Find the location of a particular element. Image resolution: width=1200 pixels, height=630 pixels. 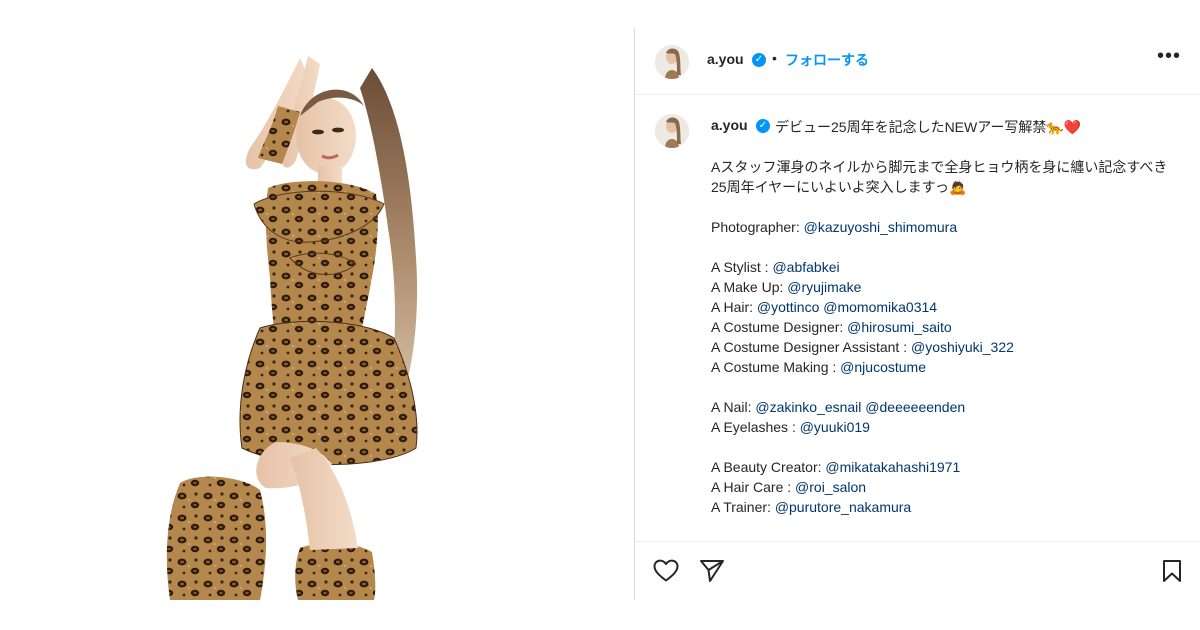

mention-link: @yottinco is located at coordinates (788, 307).